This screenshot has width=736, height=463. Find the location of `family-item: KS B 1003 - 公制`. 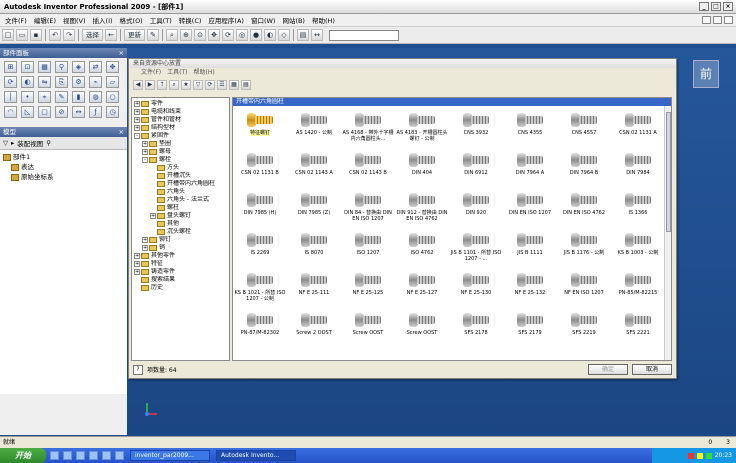

family-item: KS B 1003 - 公制 is located at coordinates (638, 248).